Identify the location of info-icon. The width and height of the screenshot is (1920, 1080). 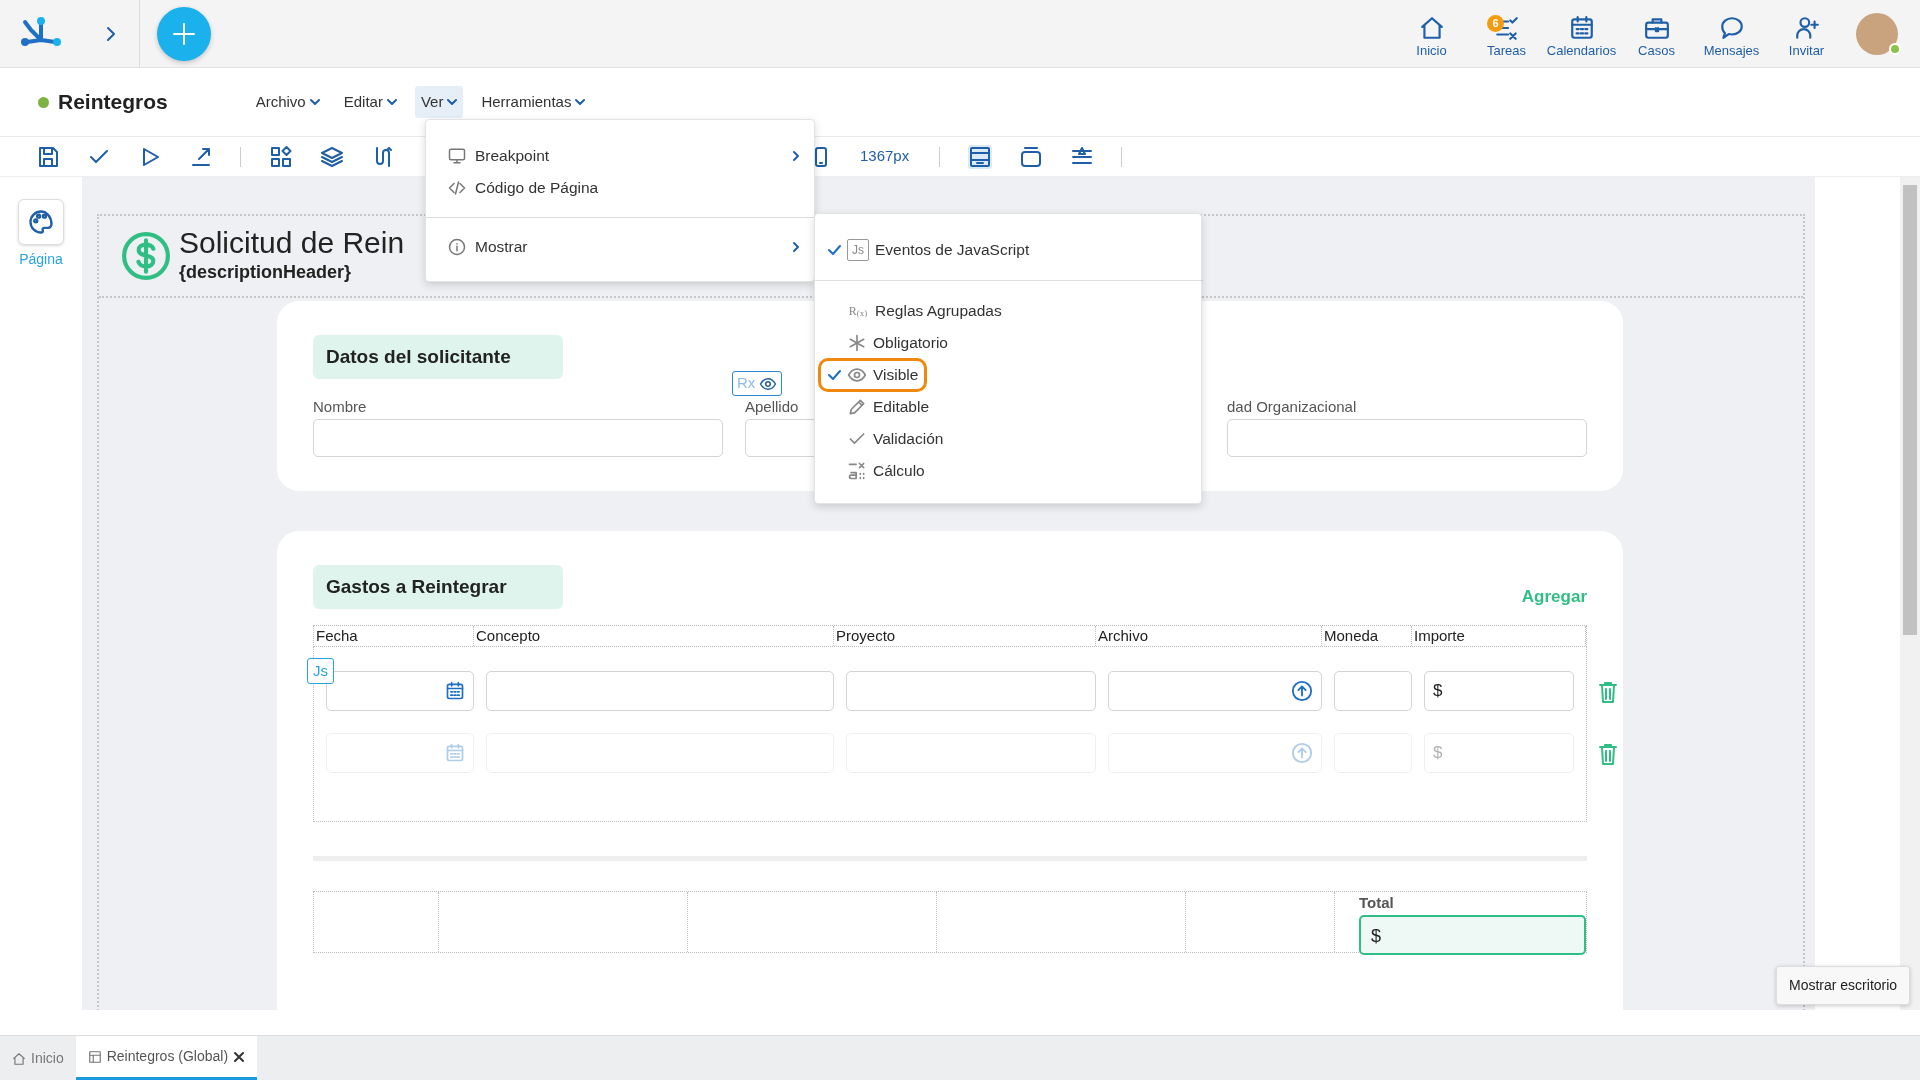
(457, 247).